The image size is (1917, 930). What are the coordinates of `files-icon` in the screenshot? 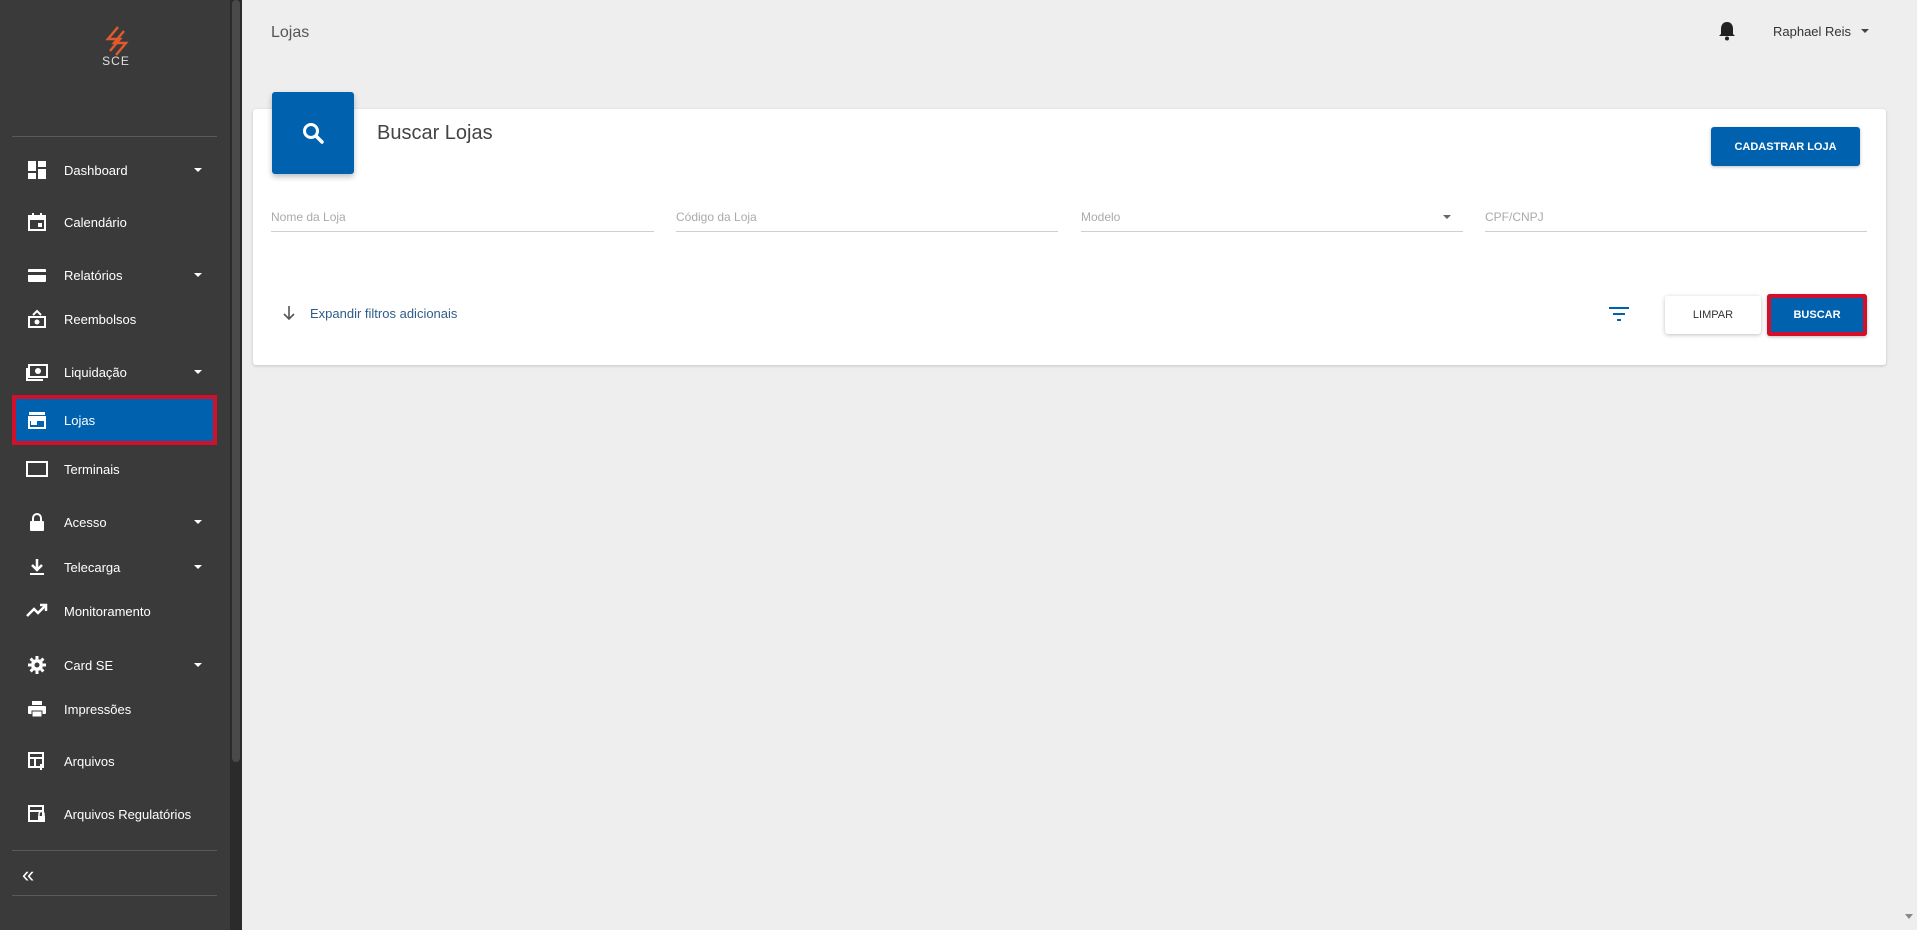 It's located at (37, 761).